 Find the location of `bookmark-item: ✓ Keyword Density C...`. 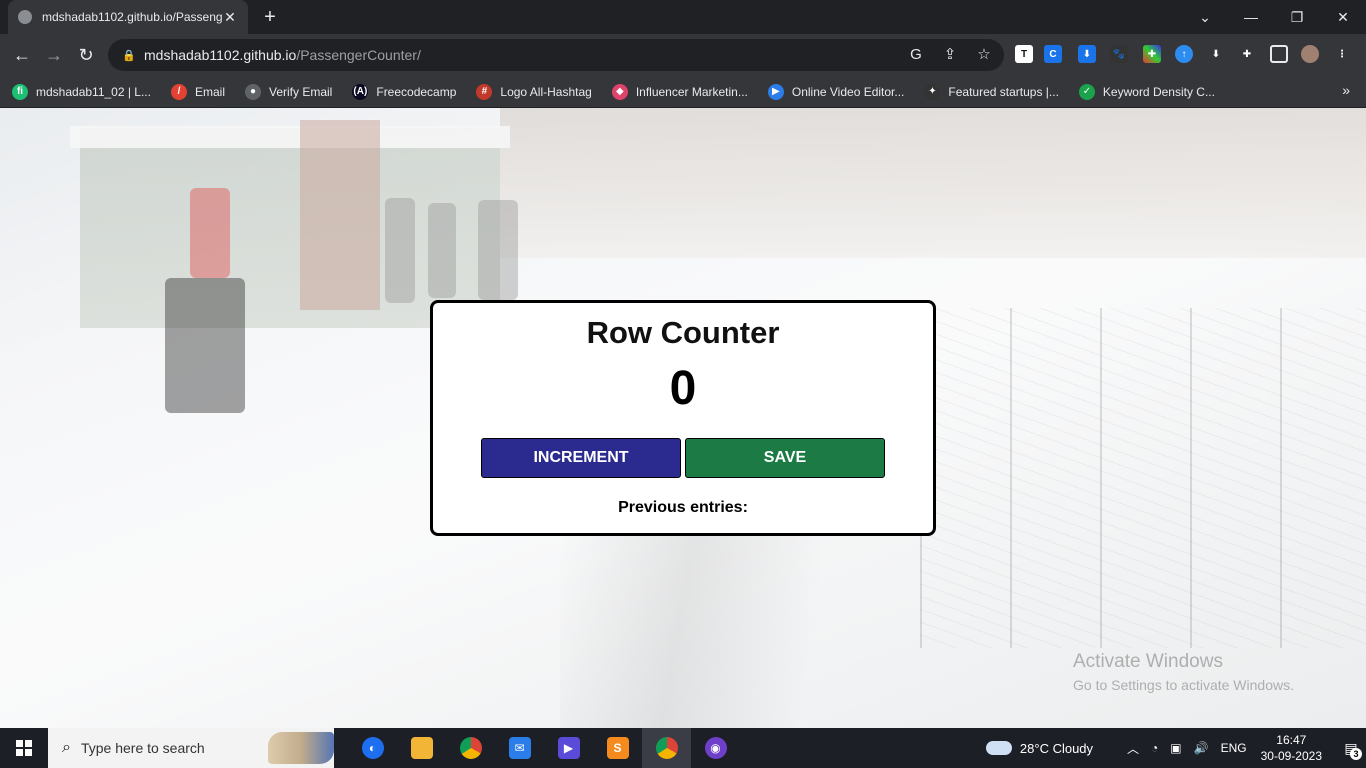

bookmark-item: ✓ Keyword Density C... is located at coordinates (1146, 91).